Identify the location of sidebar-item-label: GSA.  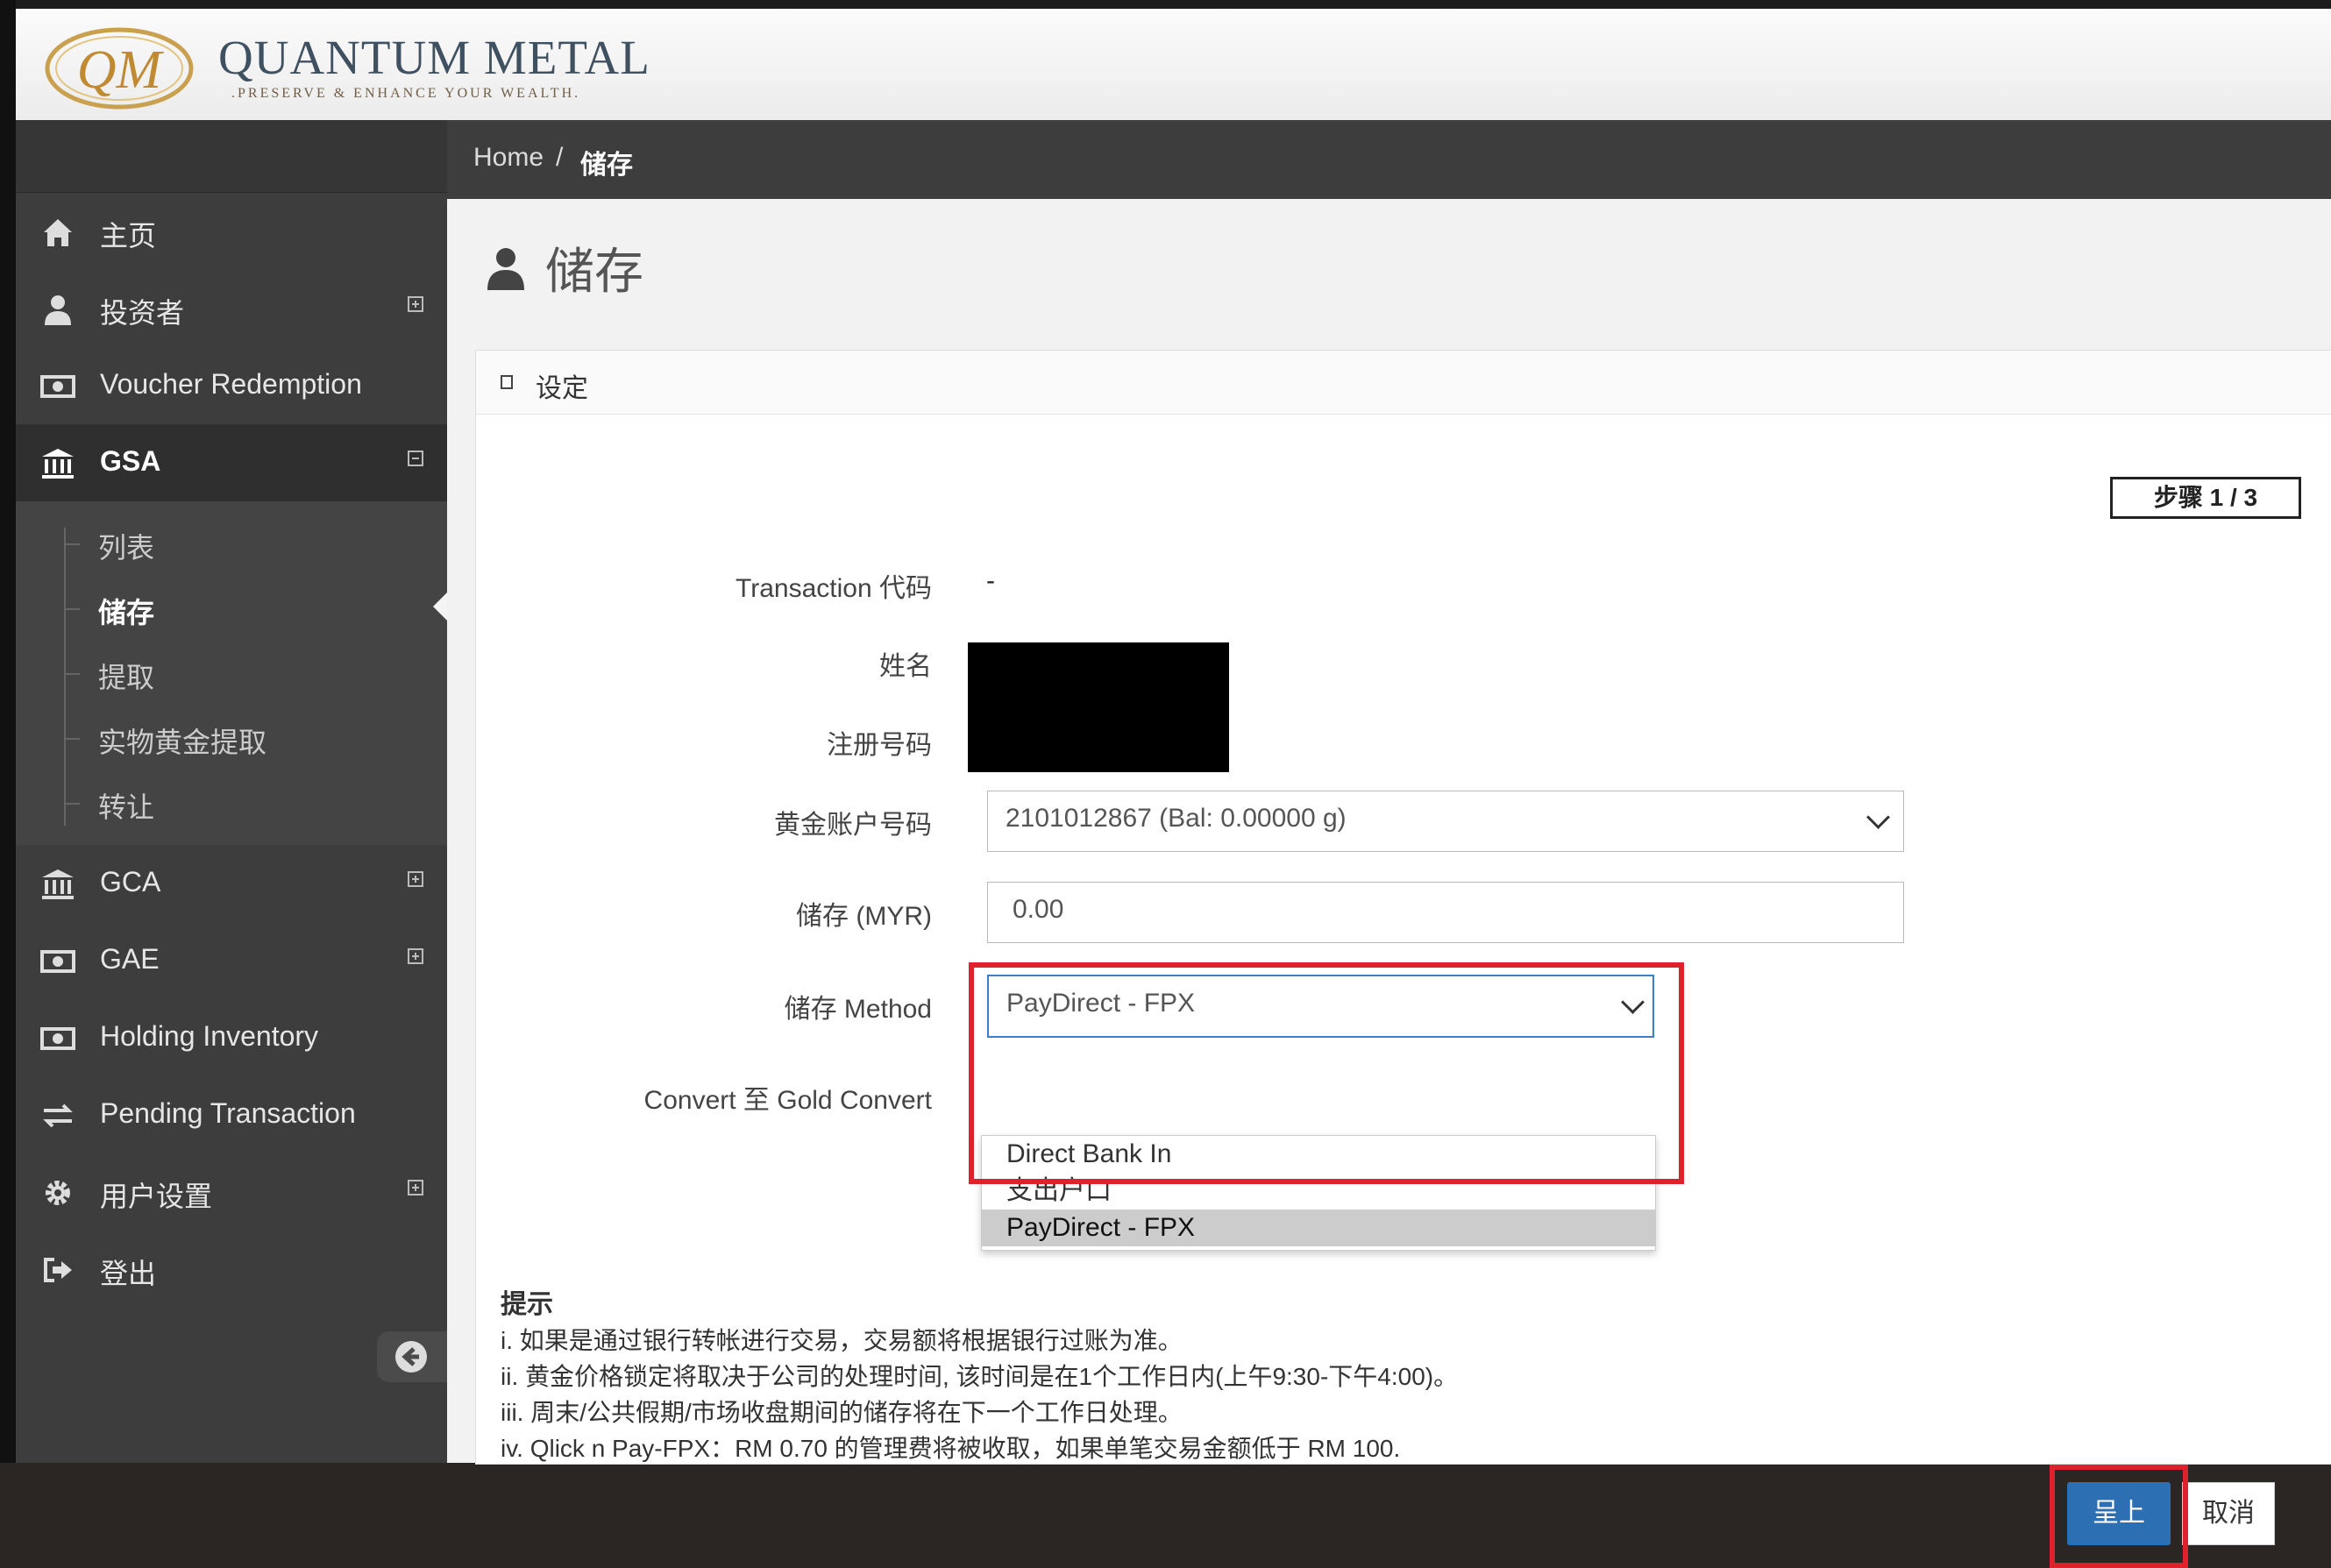
(130, 461).